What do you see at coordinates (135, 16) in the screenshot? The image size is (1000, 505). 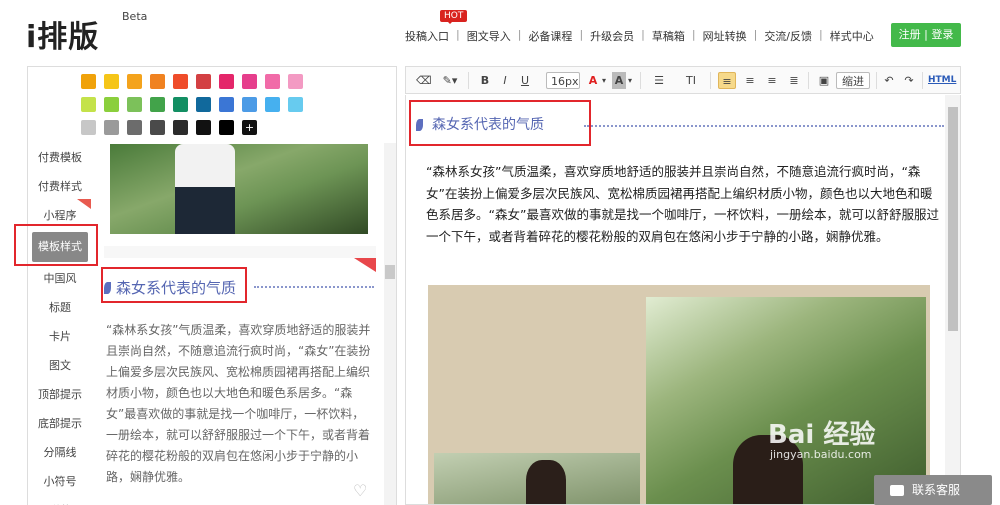 I see `beta-label: Beta` at bounding box center [135, 16].